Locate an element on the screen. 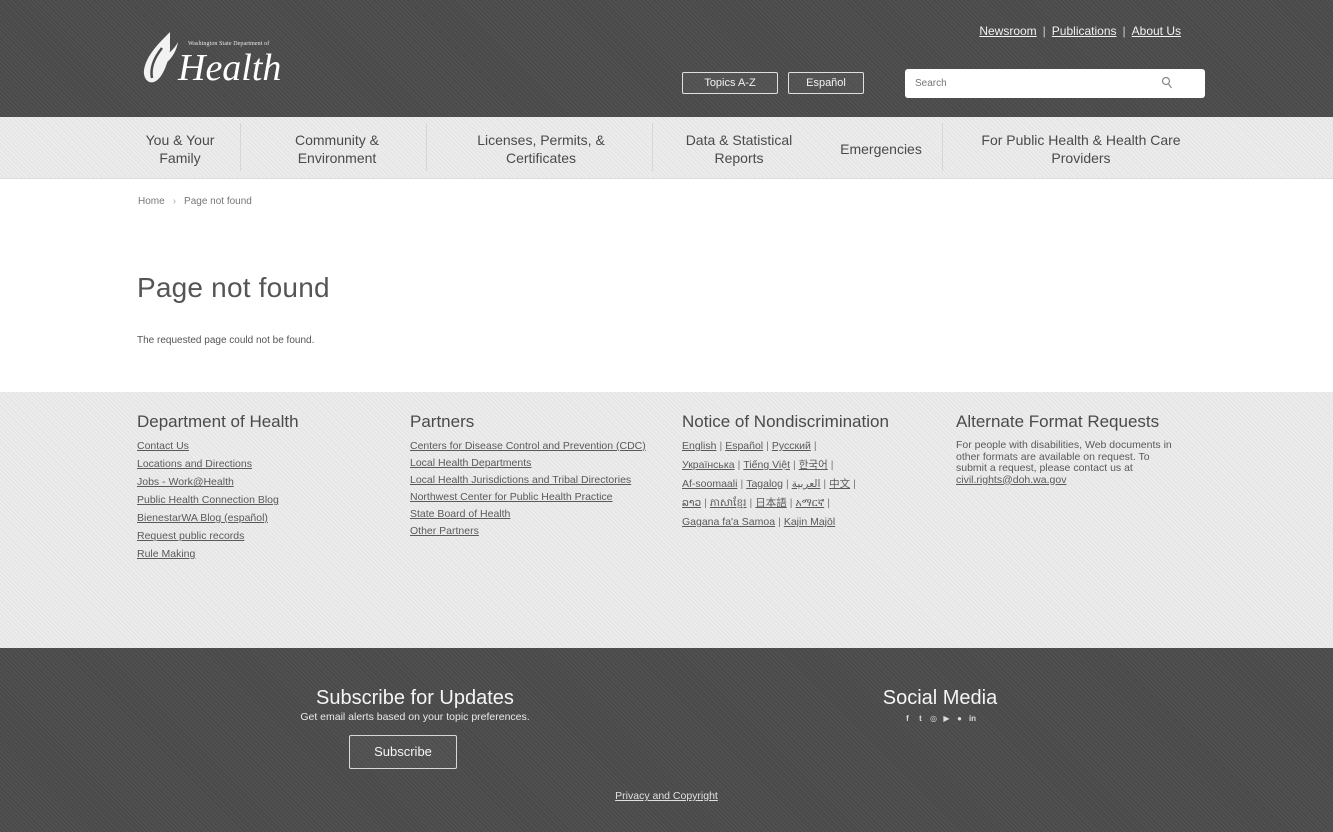 The width and height of the screenshot is (1333, 832). social-media-section: Social Media f t ◎ ▶ ● in is located at coordinates (940, 705).